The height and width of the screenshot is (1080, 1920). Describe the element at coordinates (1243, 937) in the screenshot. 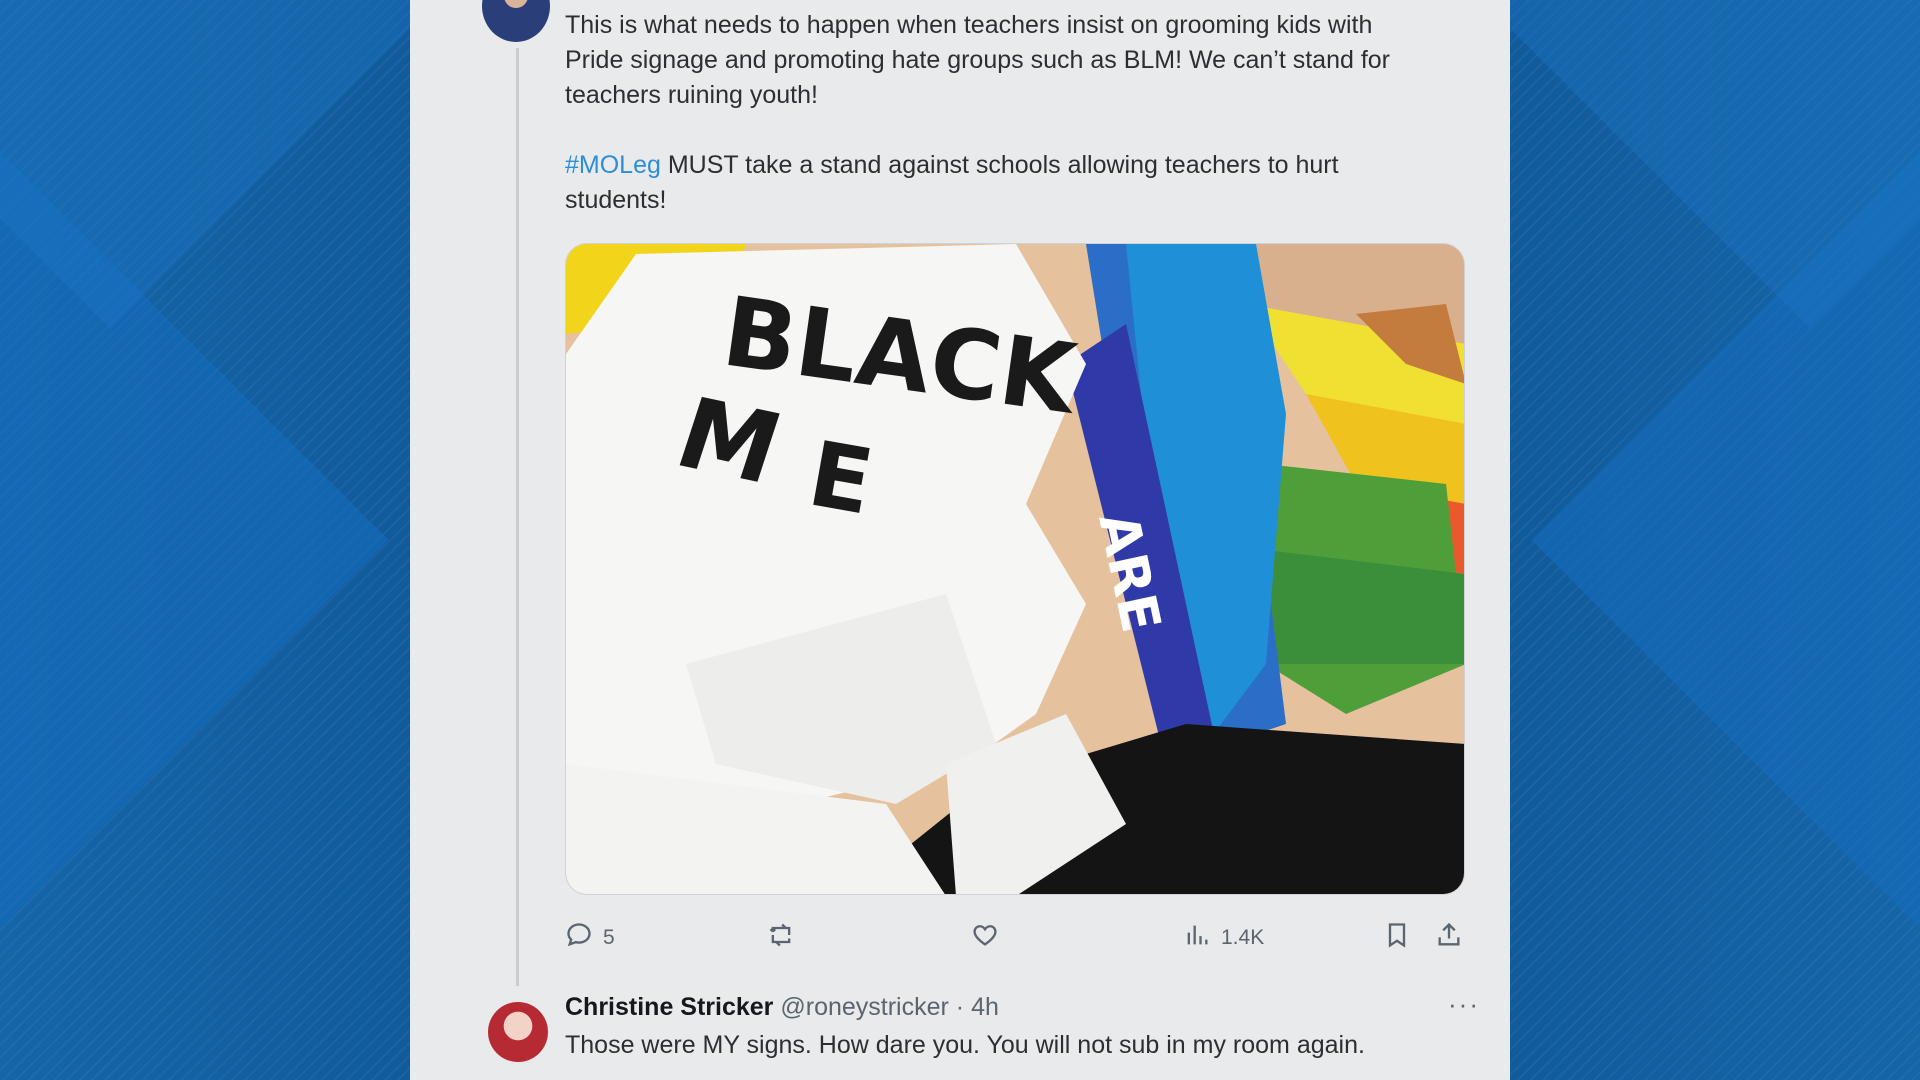

I see `views-count: 1.4K` at that location.